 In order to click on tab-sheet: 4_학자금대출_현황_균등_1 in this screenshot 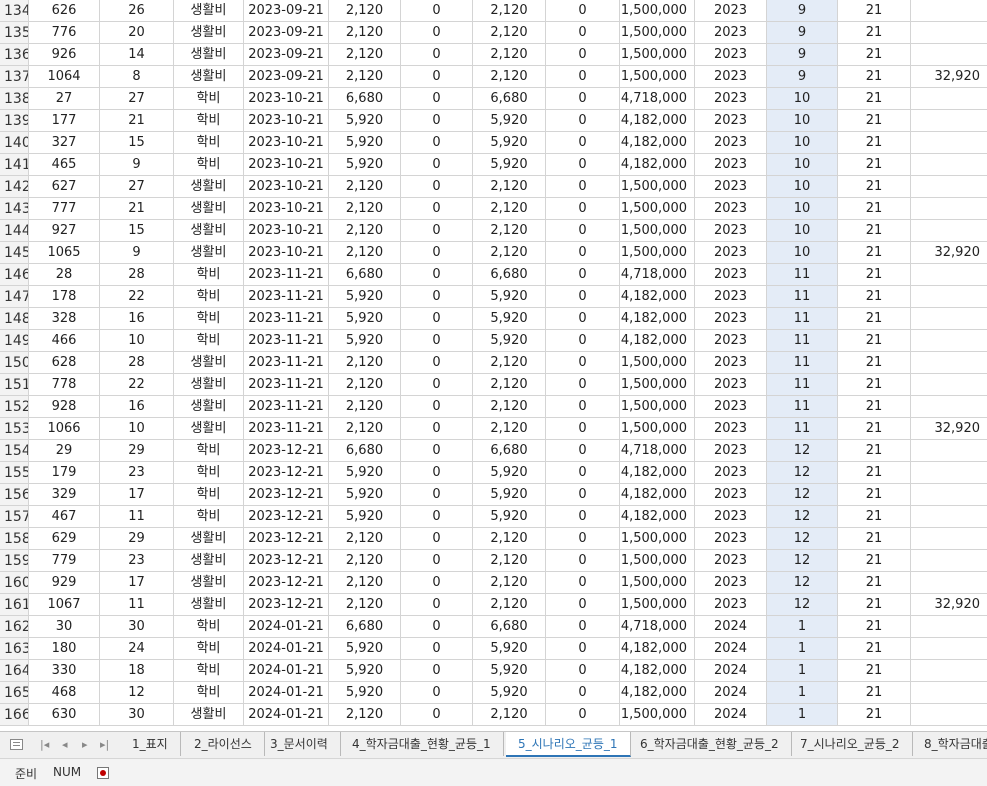, I will do `click(422, 744)`.